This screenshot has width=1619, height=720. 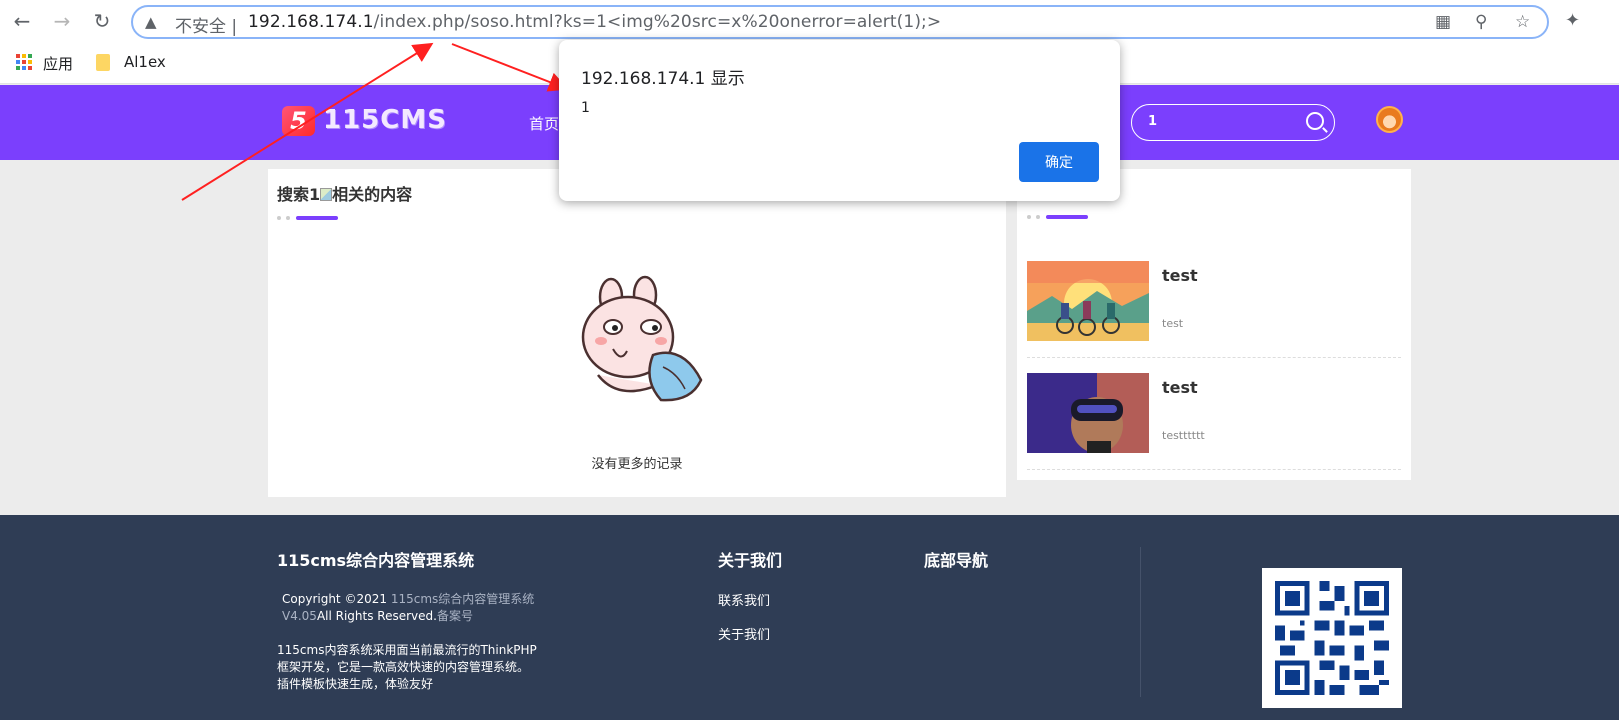 I want to click on footer-nav-title: 底部导航, so click(x=956, y=560).